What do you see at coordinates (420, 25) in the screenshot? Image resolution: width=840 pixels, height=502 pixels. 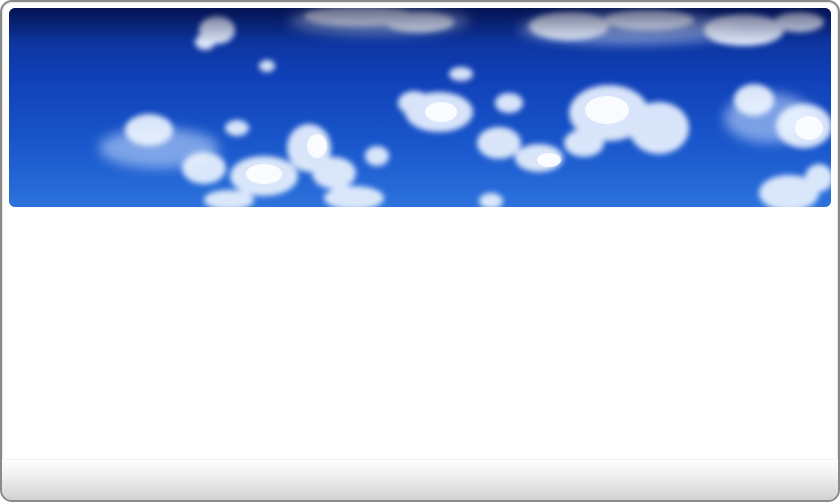 I see `banner-top-shade` at bounding box center [420, 25].